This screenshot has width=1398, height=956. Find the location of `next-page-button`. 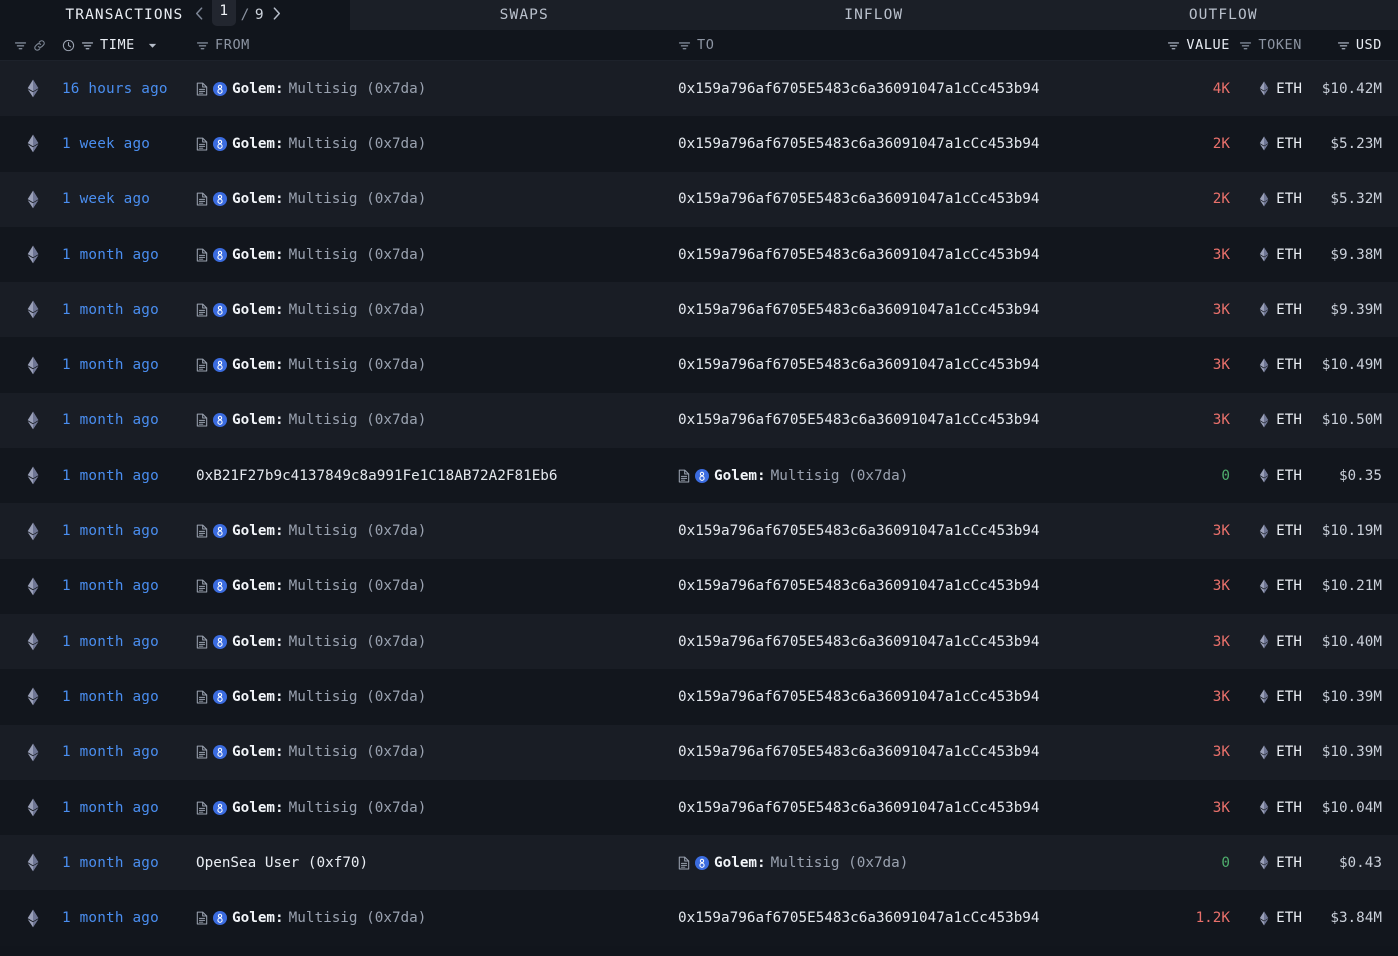

next-page-button is located at coordinates (276, 15).